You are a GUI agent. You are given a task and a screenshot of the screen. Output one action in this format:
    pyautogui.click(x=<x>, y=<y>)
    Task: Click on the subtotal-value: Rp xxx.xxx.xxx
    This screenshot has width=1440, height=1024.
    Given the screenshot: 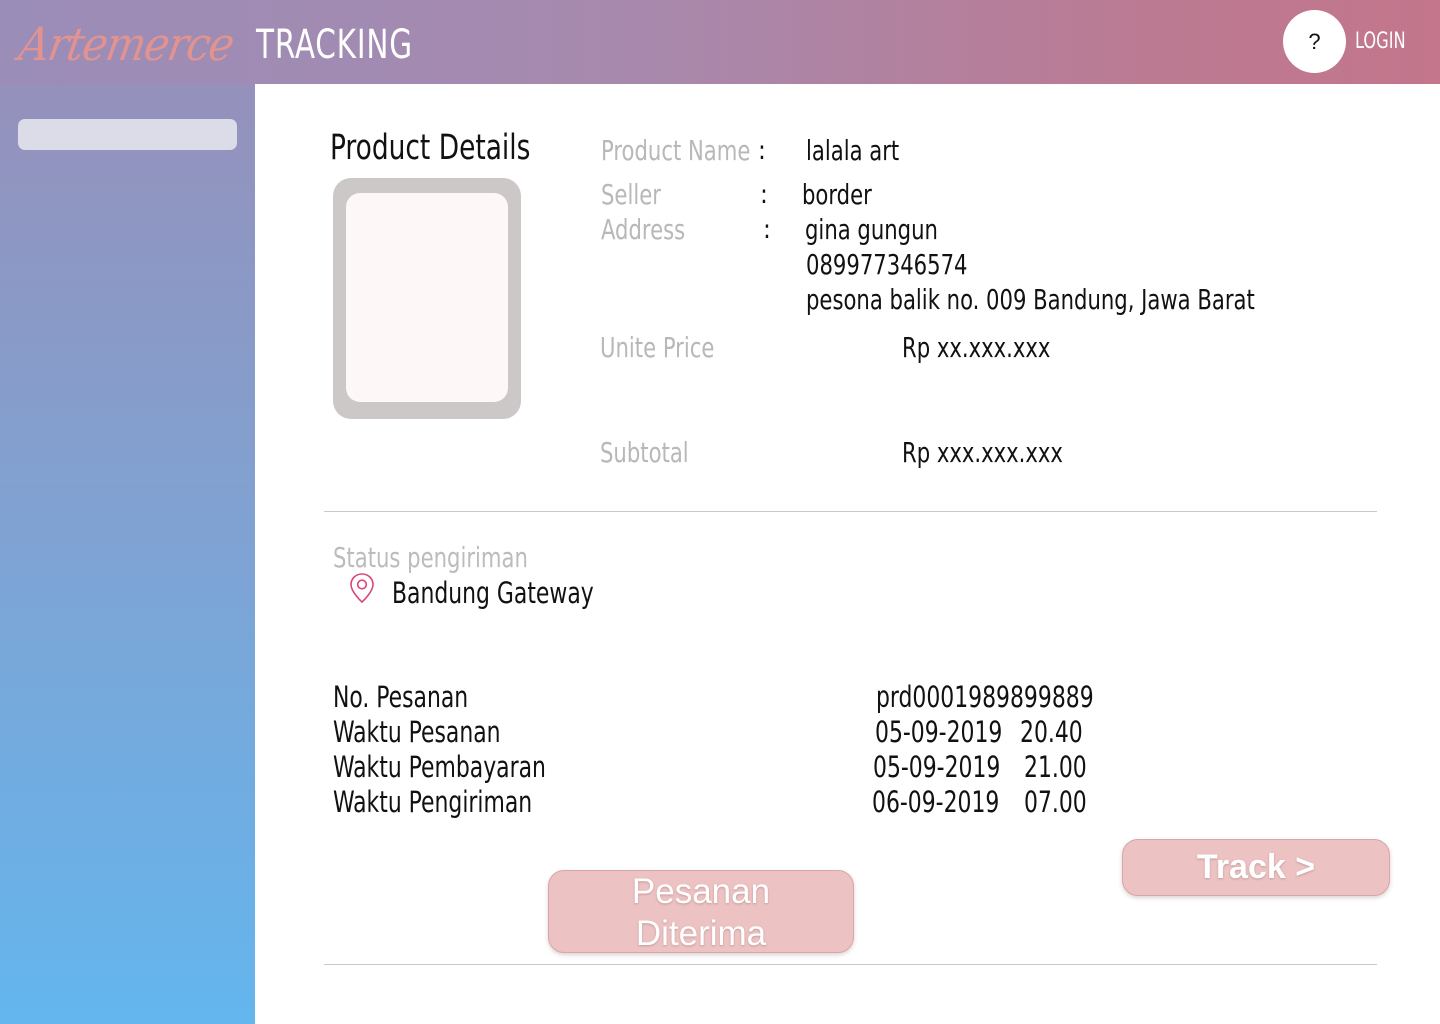 What is the action you would take?
    pyautogui.click(x=982, y=452)
    